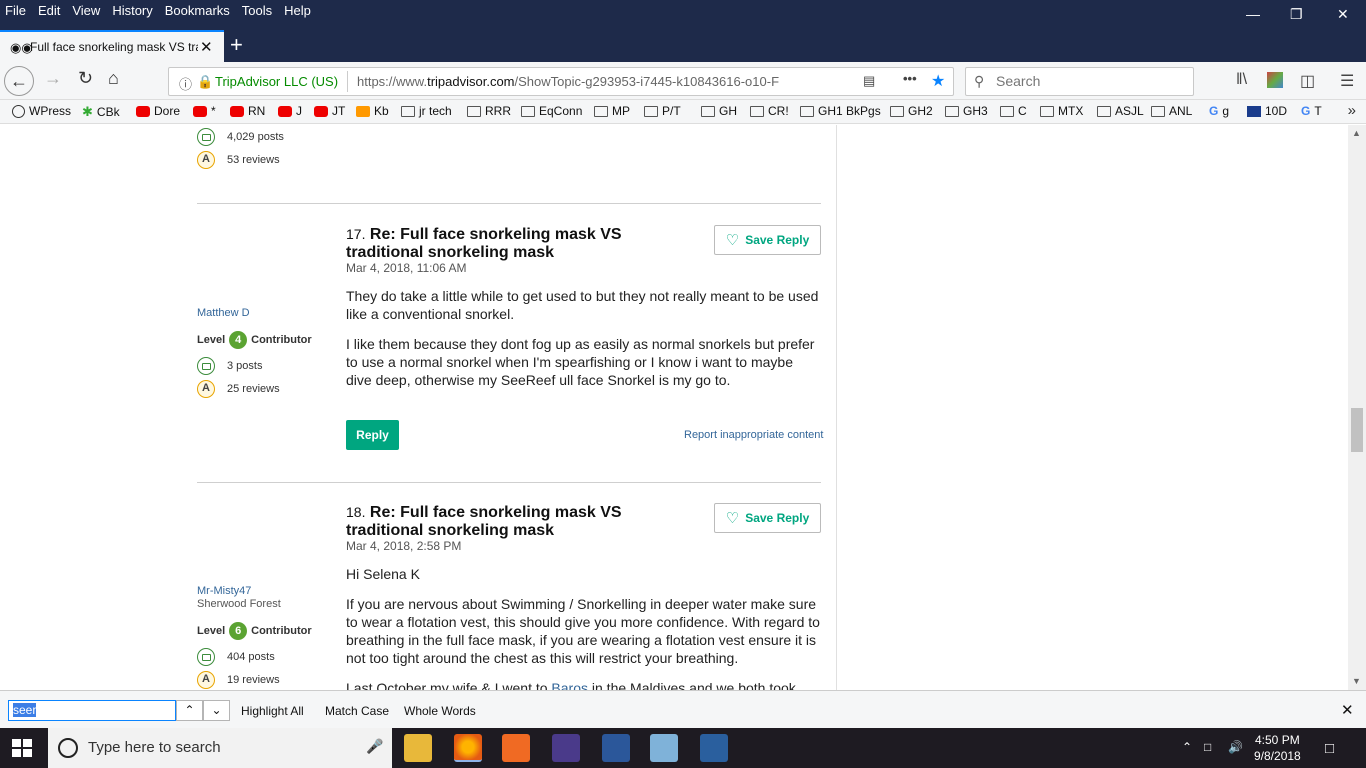  Describe the element at coordinates (910, 78) in the screenshot. I see `page-actions-icon: •••` at that location.